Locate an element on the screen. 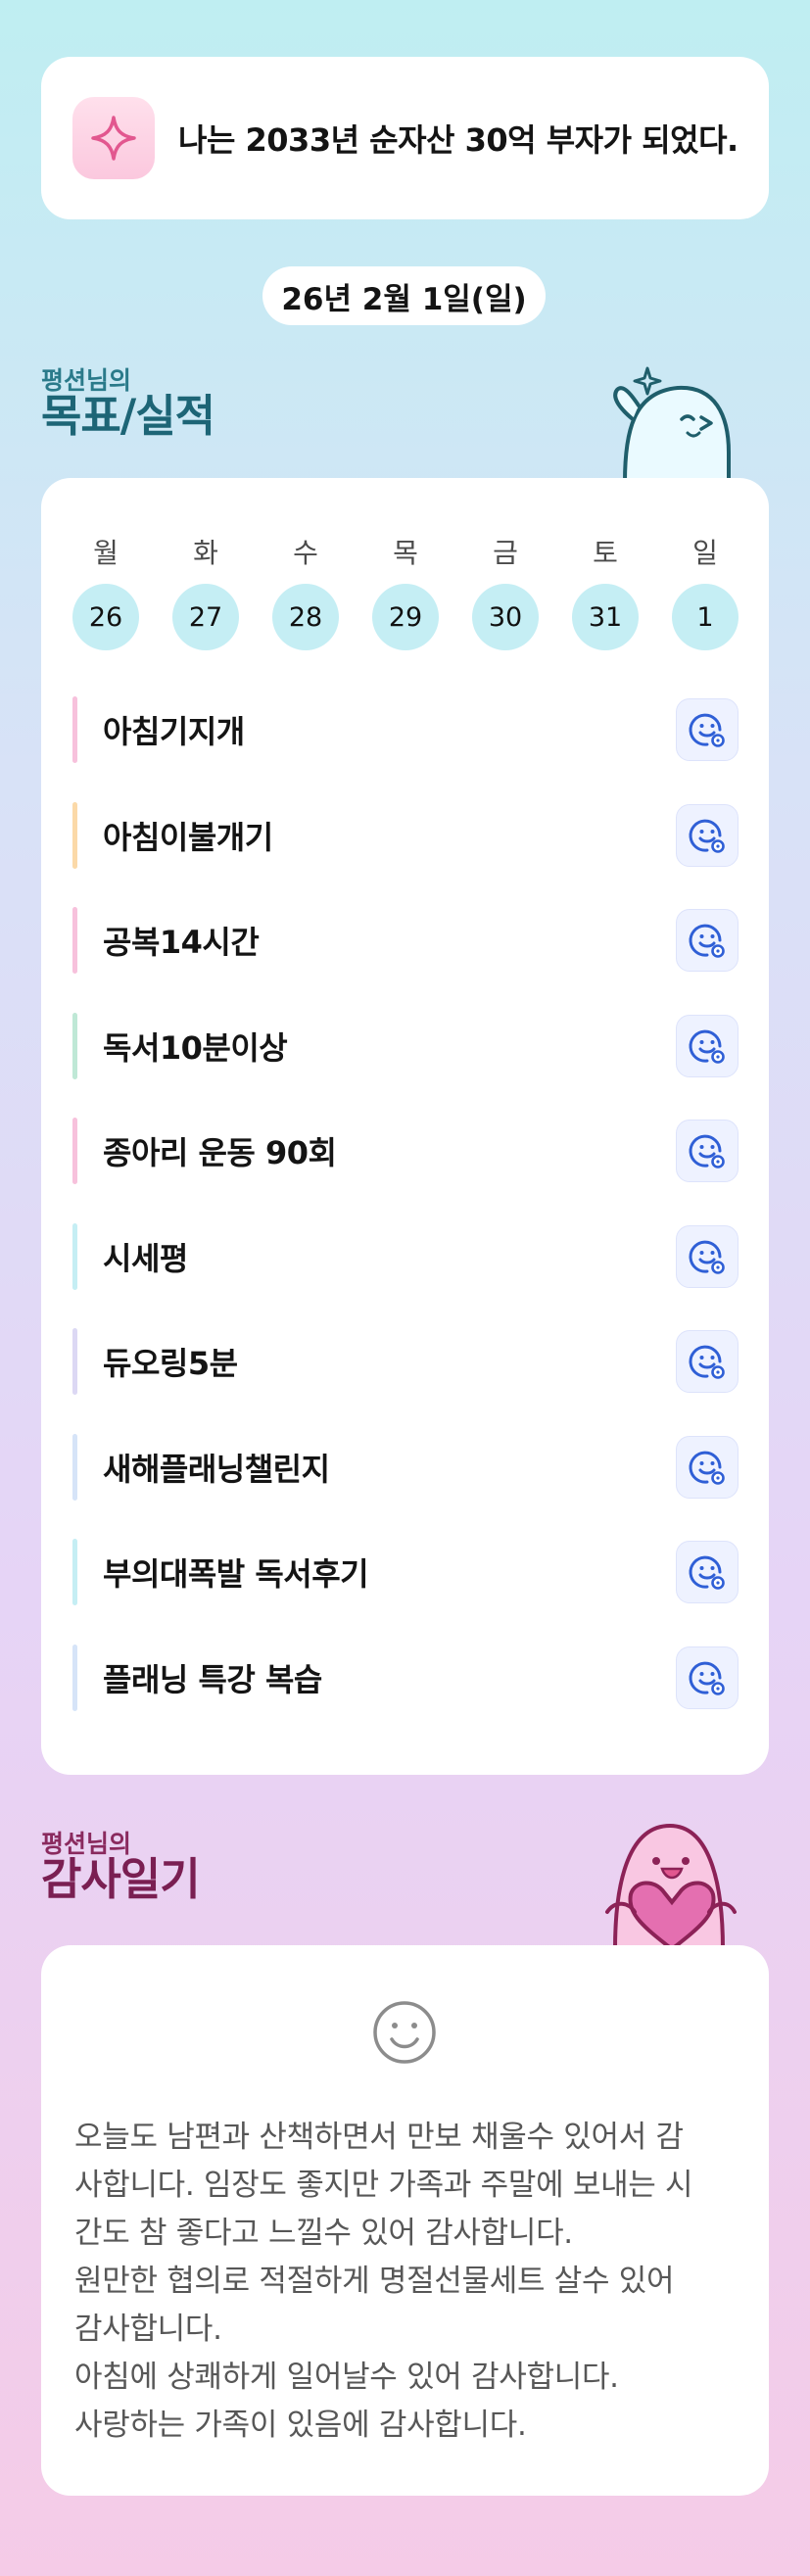 The width and height of the screenshot is (810, 2576). gratitude-title-big: 감사일기 is located at coordinates (121, 1879).